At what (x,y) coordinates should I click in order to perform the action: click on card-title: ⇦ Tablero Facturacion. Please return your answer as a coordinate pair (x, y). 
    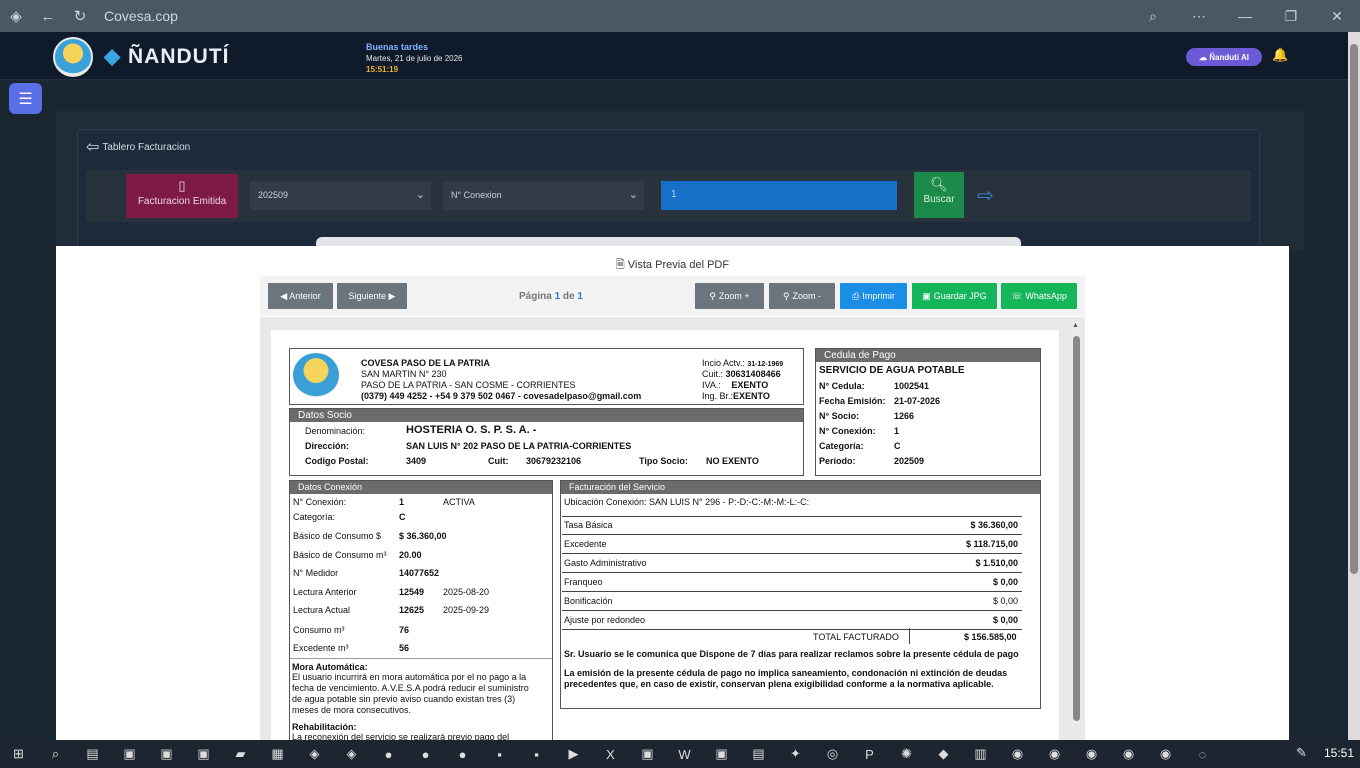
    Looking at the image, I should click on (138, 147).